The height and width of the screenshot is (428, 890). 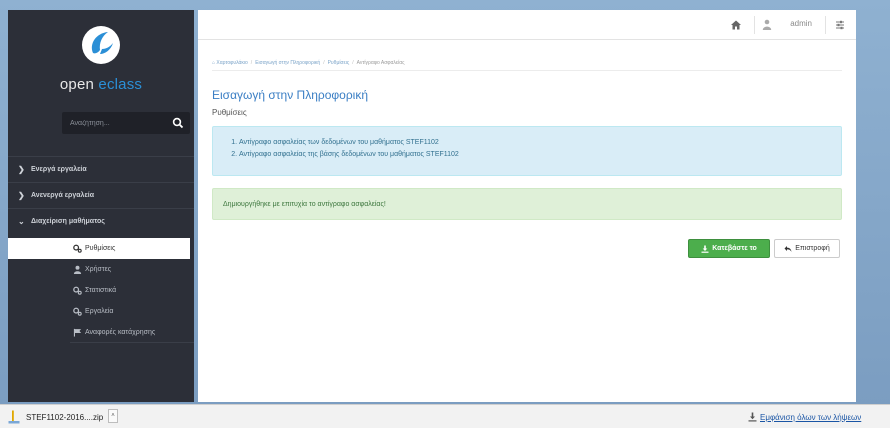 What do you see at coordinates (214, 63) in the screenshot?
I see `home-icon: ⌂` at bounding box center [214, 63].